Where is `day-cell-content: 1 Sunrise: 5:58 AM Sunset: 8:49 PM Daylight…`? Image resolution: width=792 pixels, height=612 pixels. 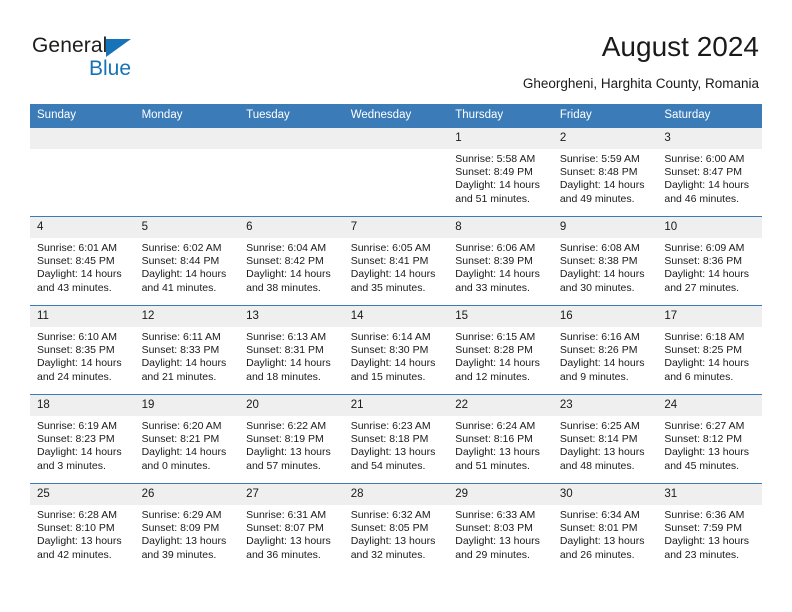
day-cell-content: 1 Sunrise: 5:58 AM Sunset: 8:49 PM Daylight… is located at coordinates (500, 172).